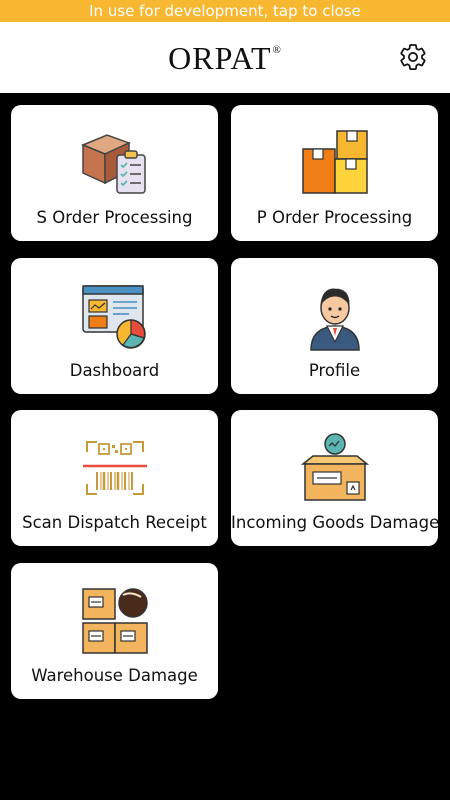  I want to click on tile-label: Incoming Goods Damage, so click(335, 522).